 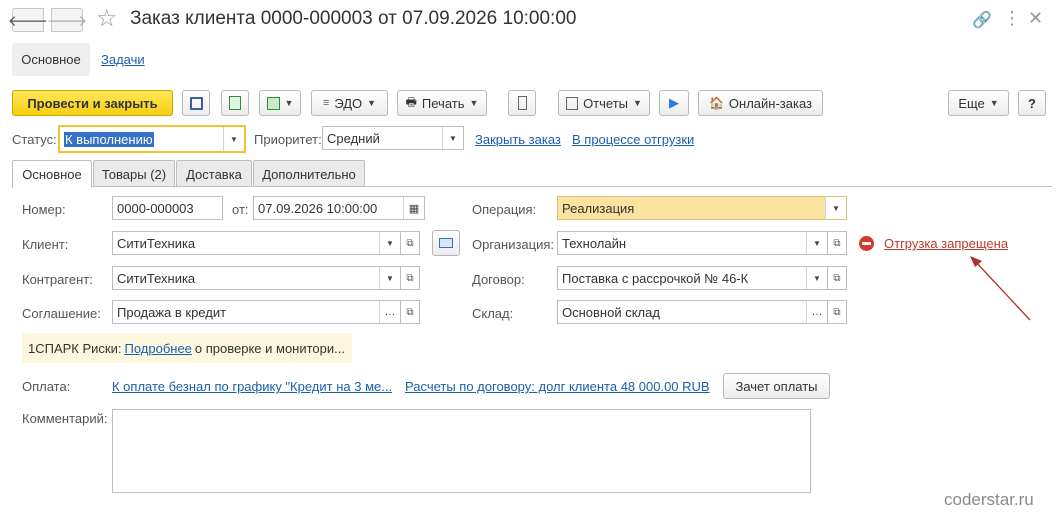 I want to click on tab-divider, so click(x=532, y=186).